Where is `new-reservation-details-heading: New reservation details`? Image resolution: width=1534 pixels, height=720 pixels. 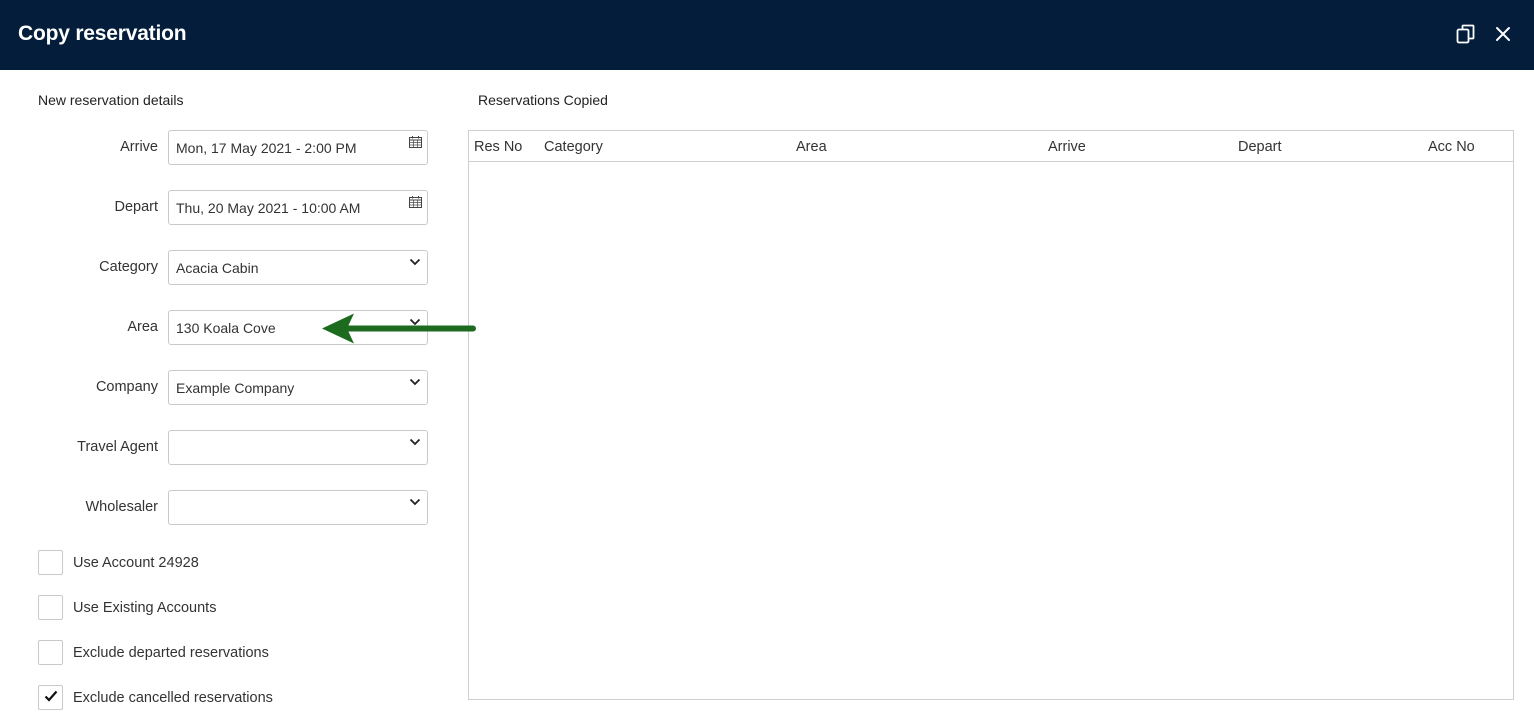
new-reservation-details-heading: New reservation details is located at coordinates (111, 100).